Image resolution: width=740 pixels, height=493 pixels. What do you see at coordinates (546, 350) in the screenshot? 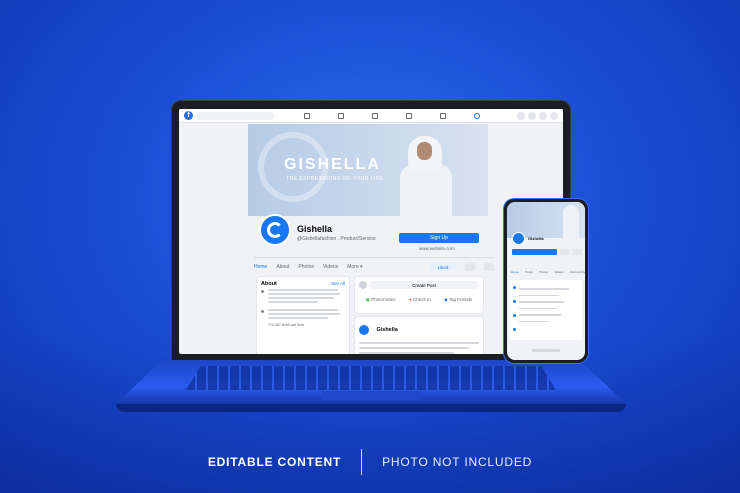
I see `phone-bottom-bar` at bounding box center [546, 350].